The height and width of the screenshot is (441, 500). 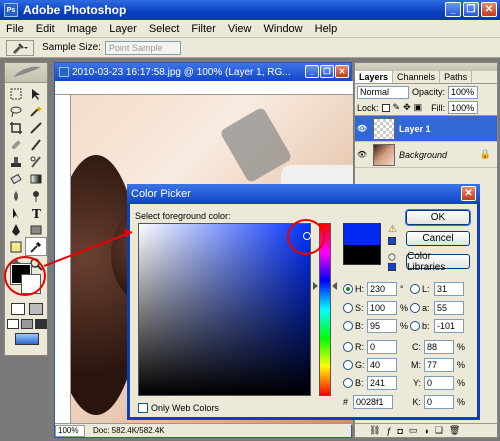 What do you see at coordinates (392, 229) in the screenshot?
I see `out-of-gamut-warning-icon: ⚠` at bounding box center [392, 229].